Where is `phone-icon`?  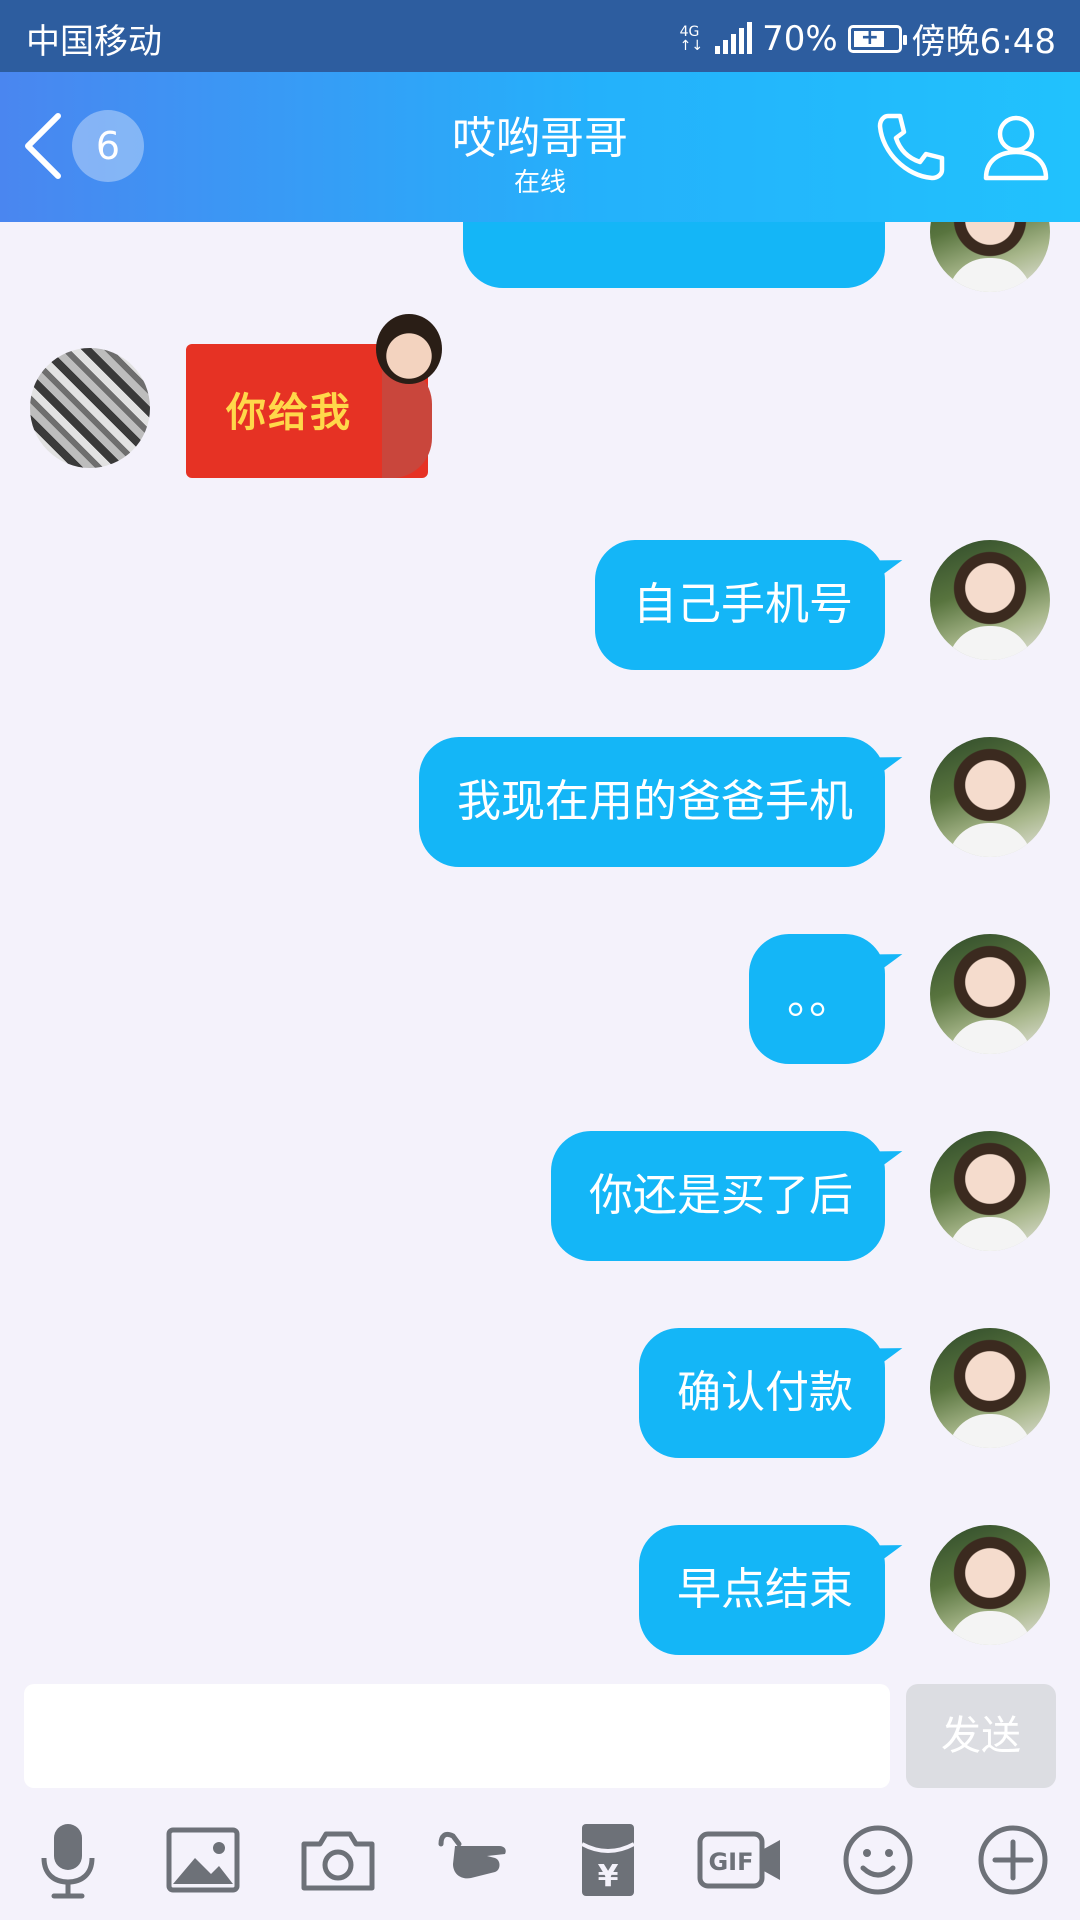 phone-icon is located at coordinates (911, 147).